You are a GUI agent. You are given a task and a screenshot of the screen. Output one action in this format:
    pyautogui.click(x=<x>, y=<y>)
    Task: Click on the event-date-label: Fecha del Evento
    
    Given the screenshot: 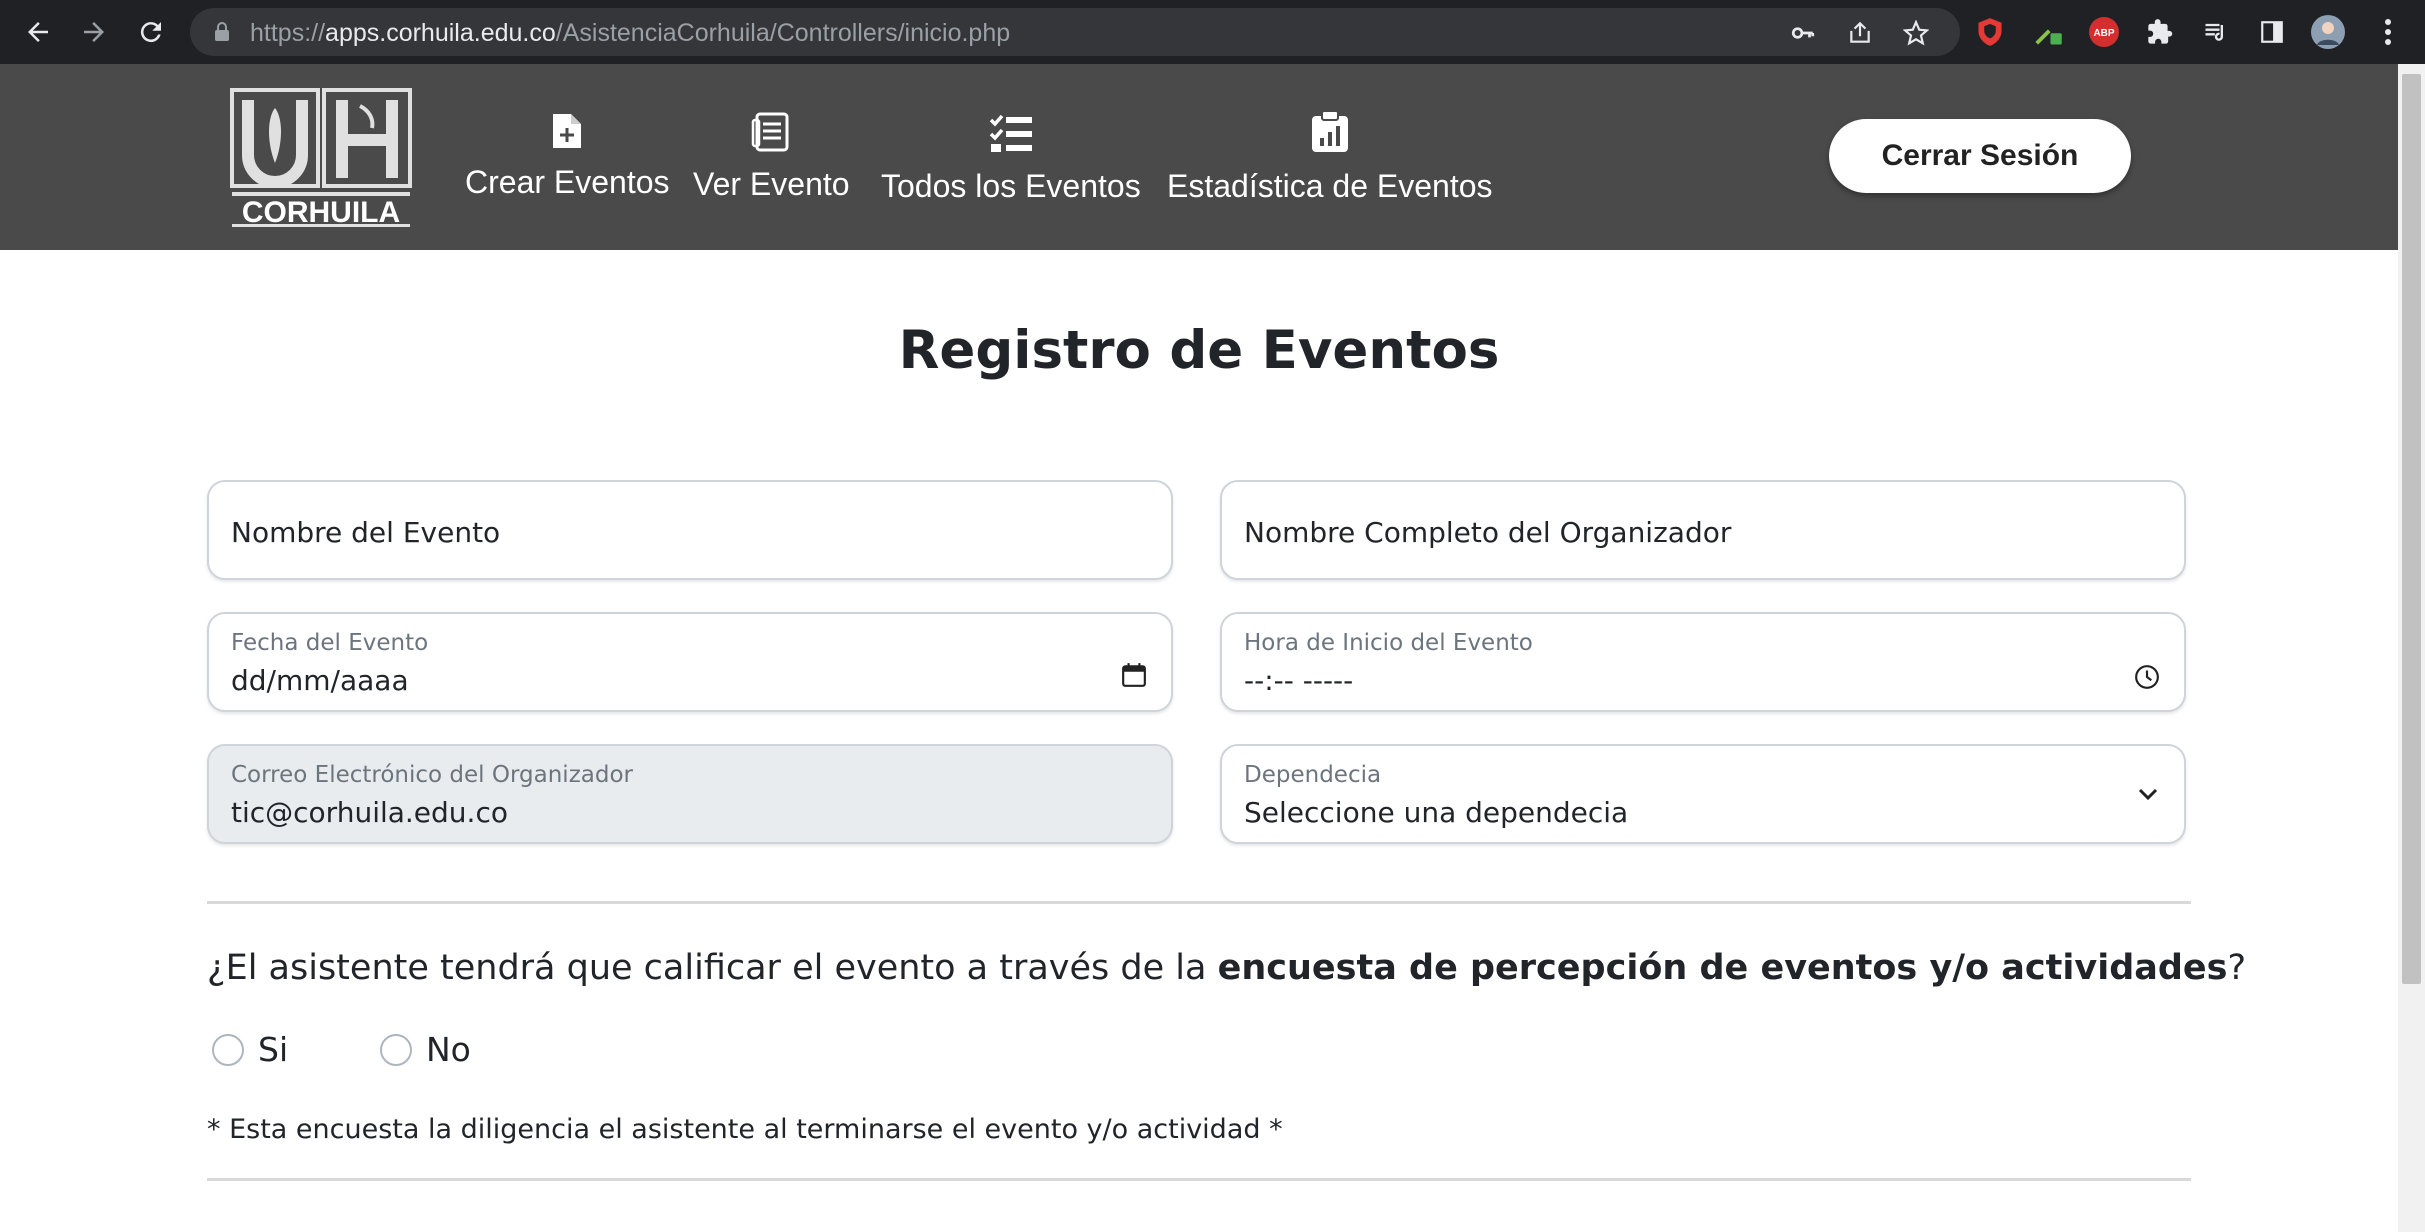 What is the action you would take?
    pyautogui.click(x=330, y=643)
    